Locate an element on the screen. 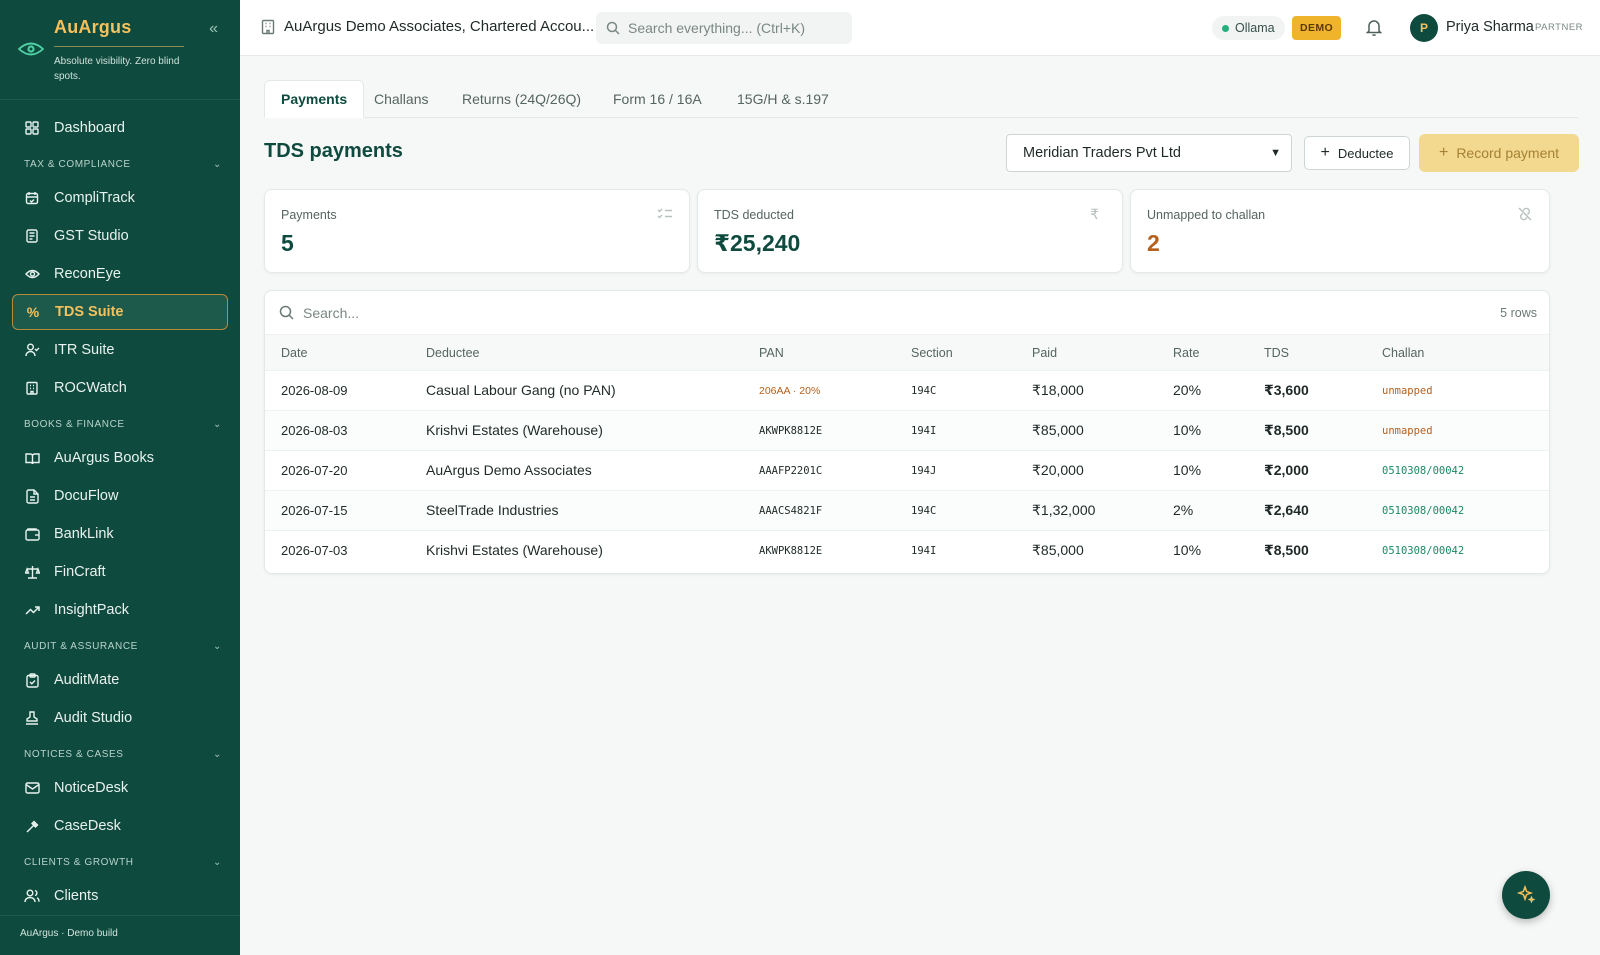 The height and width of the screenshot is (955, 1600). card-label: TDS deducted is located at coordinates (754, 215).